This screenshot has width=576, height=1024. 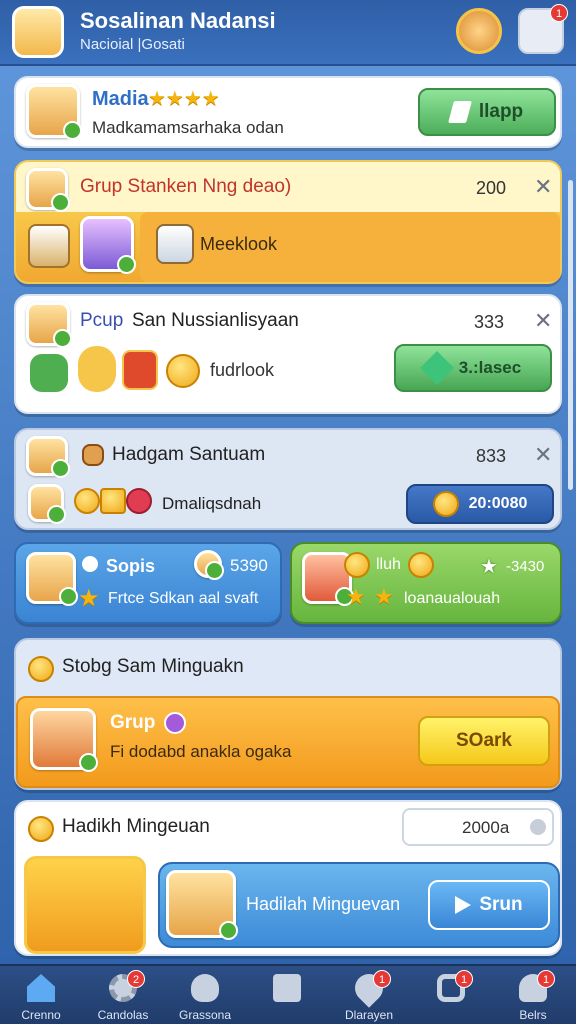 I want to click on sopis-card: Sopis 5390 ★ Frtce Sdkan aal svaft, so click(x=148, y=583).